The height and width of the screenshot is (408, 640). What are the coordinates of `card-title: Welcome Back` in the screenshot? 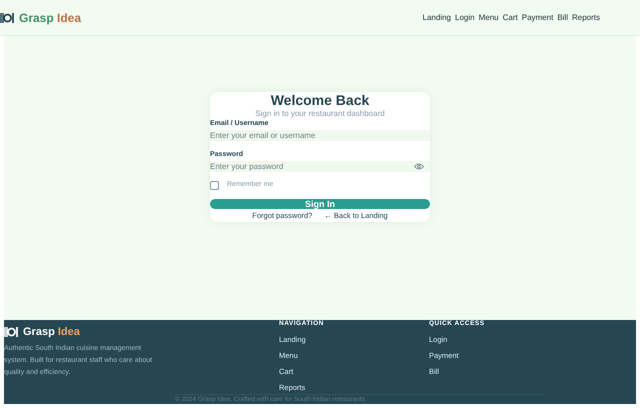 It's located at (320, 100).